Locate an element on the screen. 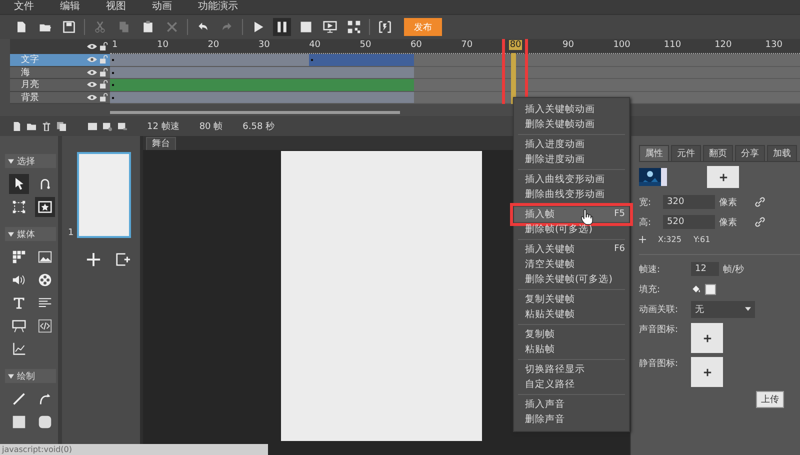 This screenshot has width=800, height=455. menu-item: 删除进度动画 is located at coordinates (571, 159).